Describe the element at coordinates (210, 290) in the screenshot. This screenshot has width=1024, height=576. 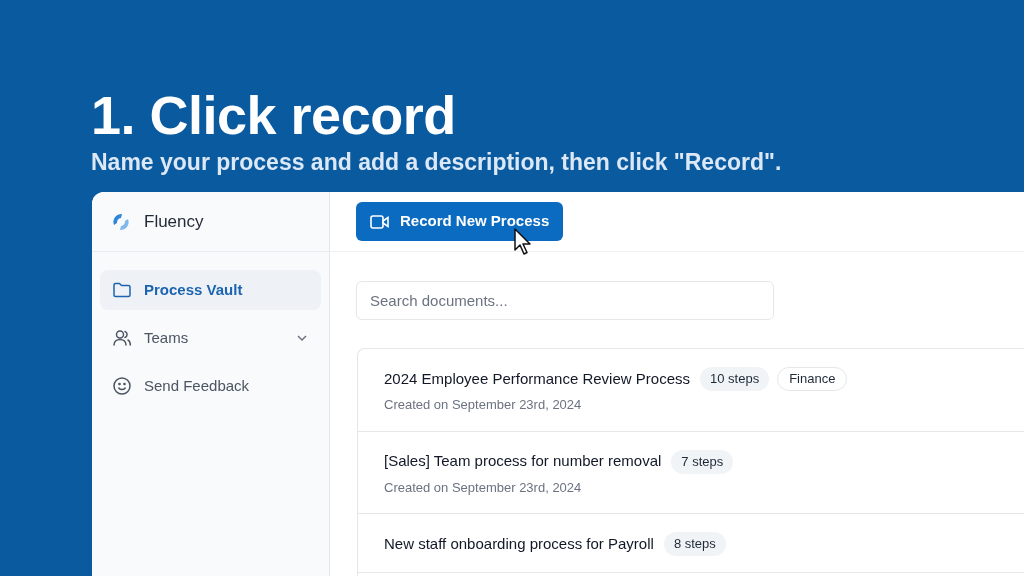
I see `sidebar-item: Process Vault` at that location.